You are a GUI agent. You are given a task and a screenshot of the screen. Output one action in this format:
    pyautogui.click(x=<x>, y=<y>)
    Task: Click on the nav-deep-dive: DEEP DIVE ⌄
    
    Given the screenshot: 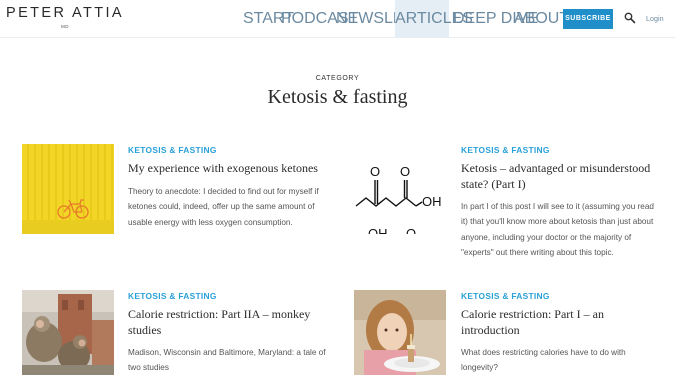 What is the action you would take?
    pyautogui.click(x=498, y=19)
    